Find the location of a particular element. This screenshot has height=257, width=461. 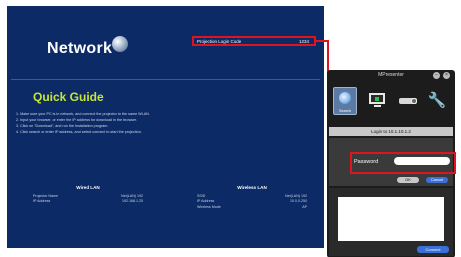

globe-icon is located at coordinates (120, 44).